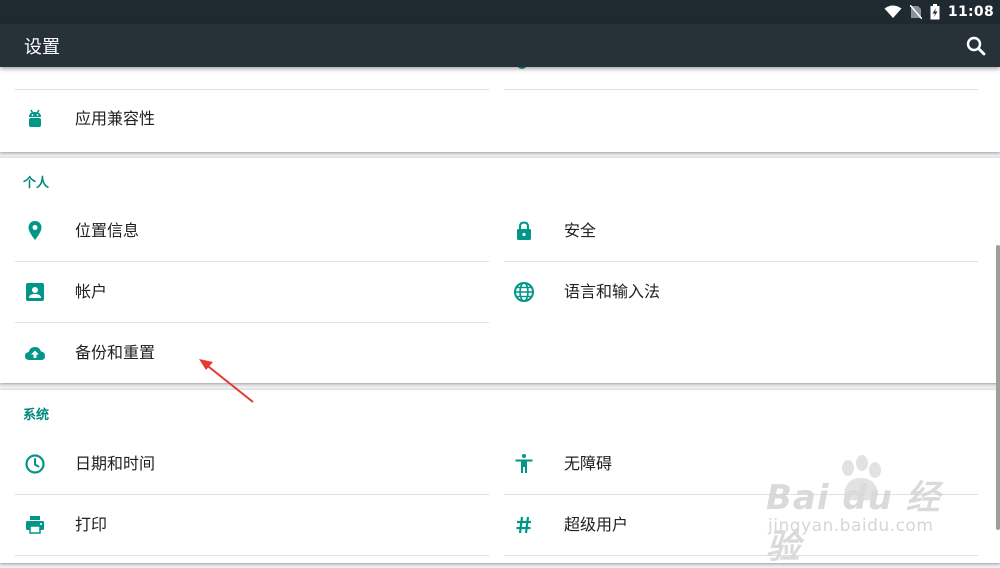 The height and width of the screenshot is (568, 1000). What do you see at coordinates (998, 387) in the screenshot?
I see `scrollbar` at bounding box center [998, 387].